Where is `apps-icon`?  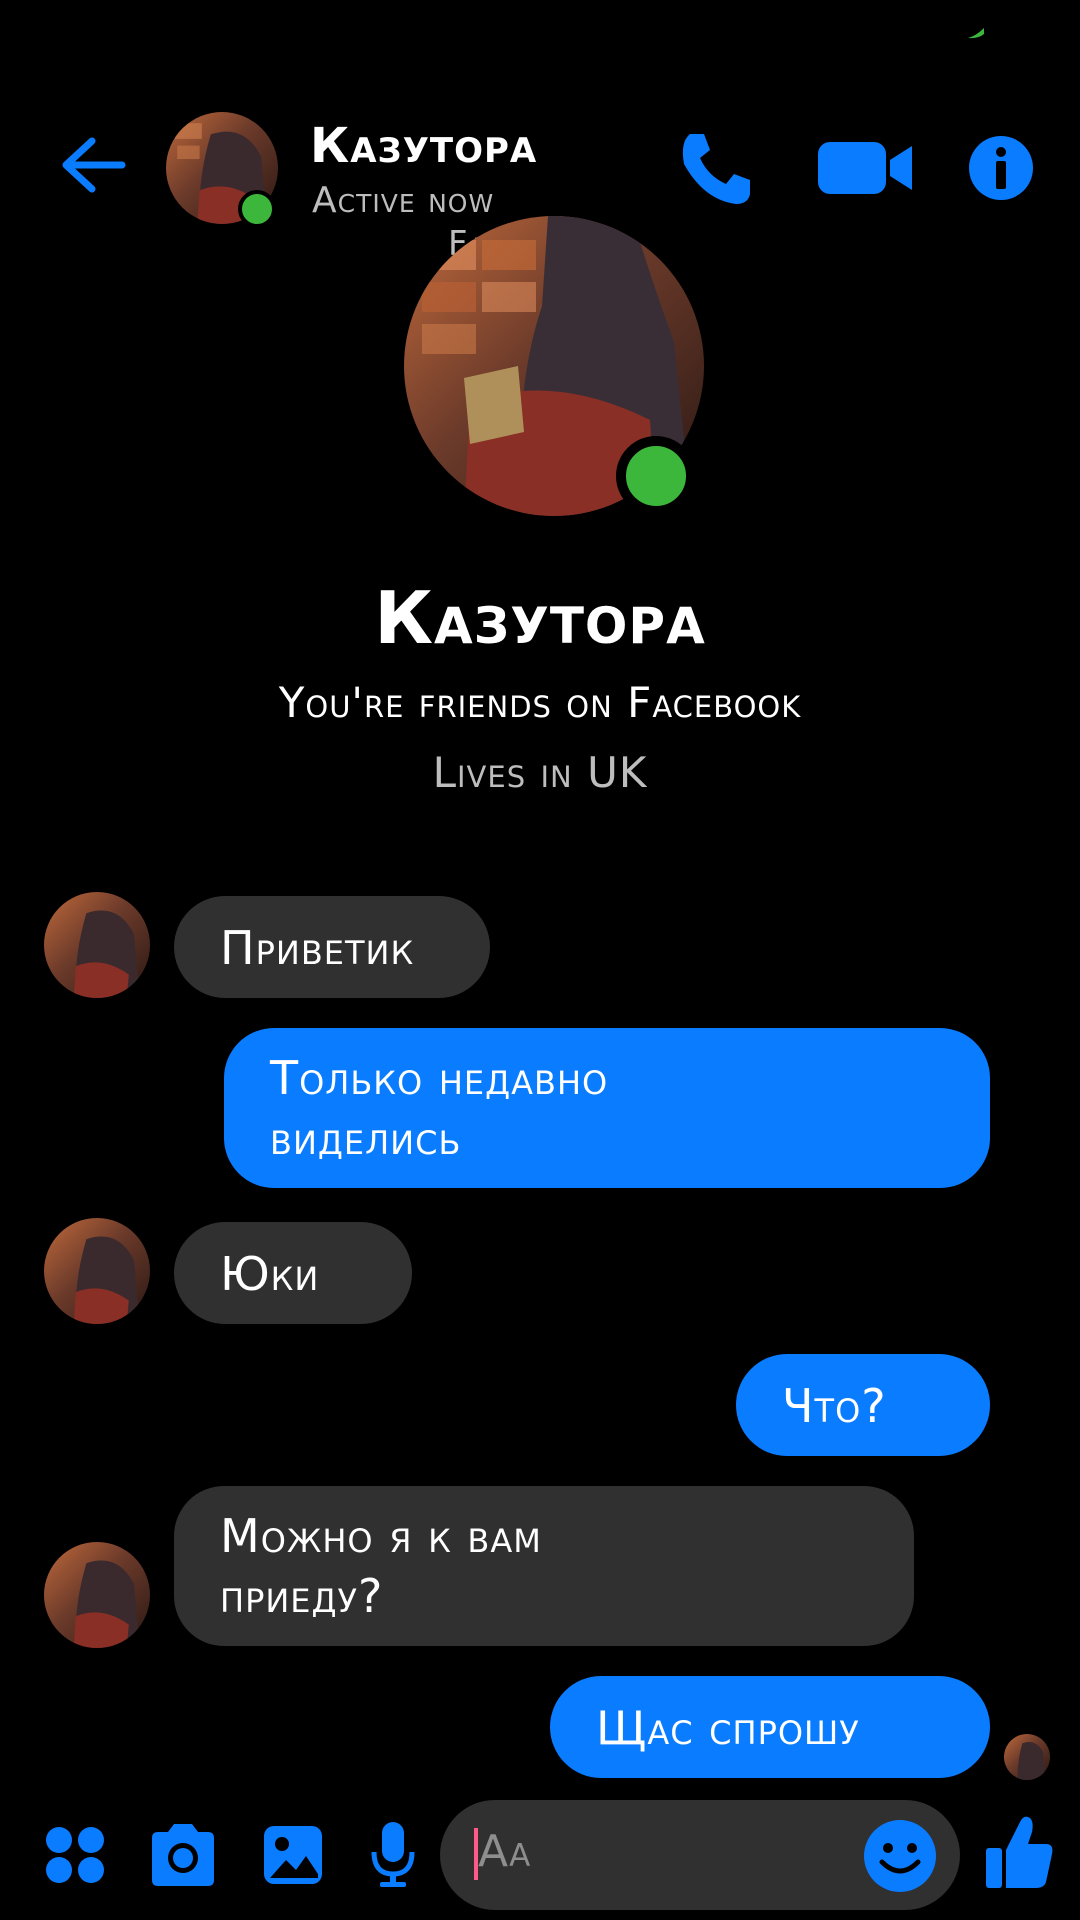
apps-icon is located at coordinates (75, 1854).